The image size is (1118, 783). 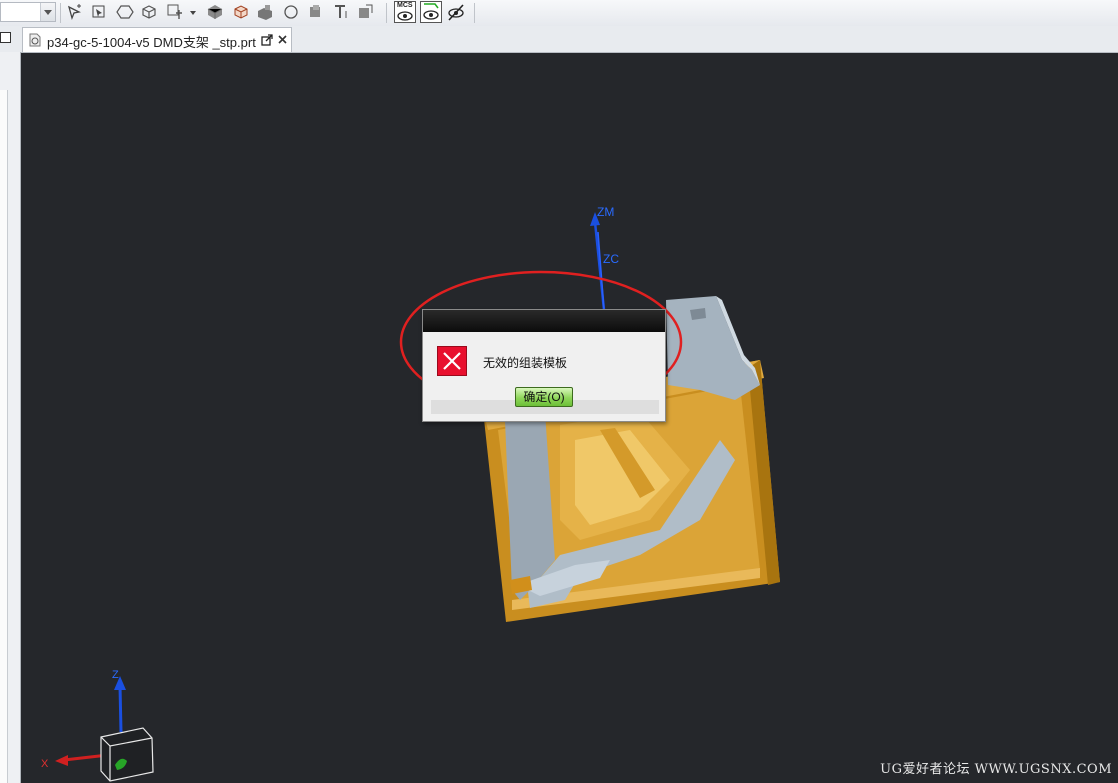 I want to click on triad-z-label: Z, so click(x=115, y=675).